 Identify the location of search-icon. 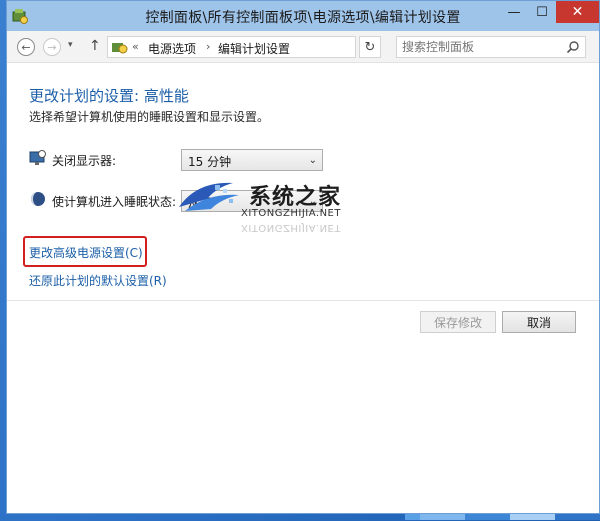
(573, 47).